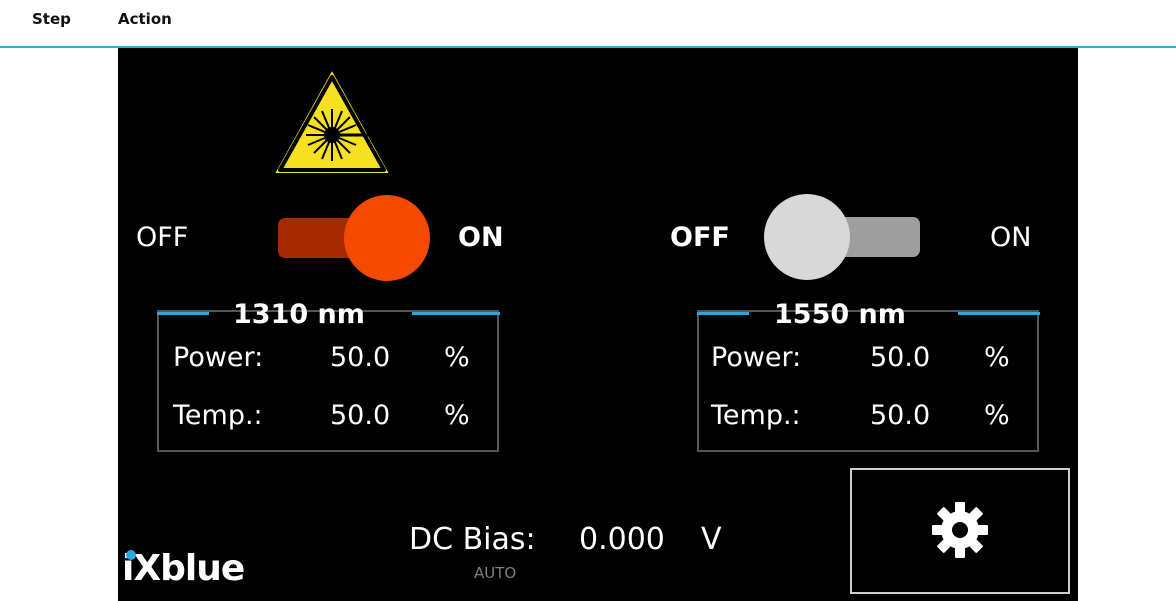  What do you see at coordinates (840, 314) in the screenshot?
I see `channel-2-title: 1550 nm` at bounding box center [840, 314].